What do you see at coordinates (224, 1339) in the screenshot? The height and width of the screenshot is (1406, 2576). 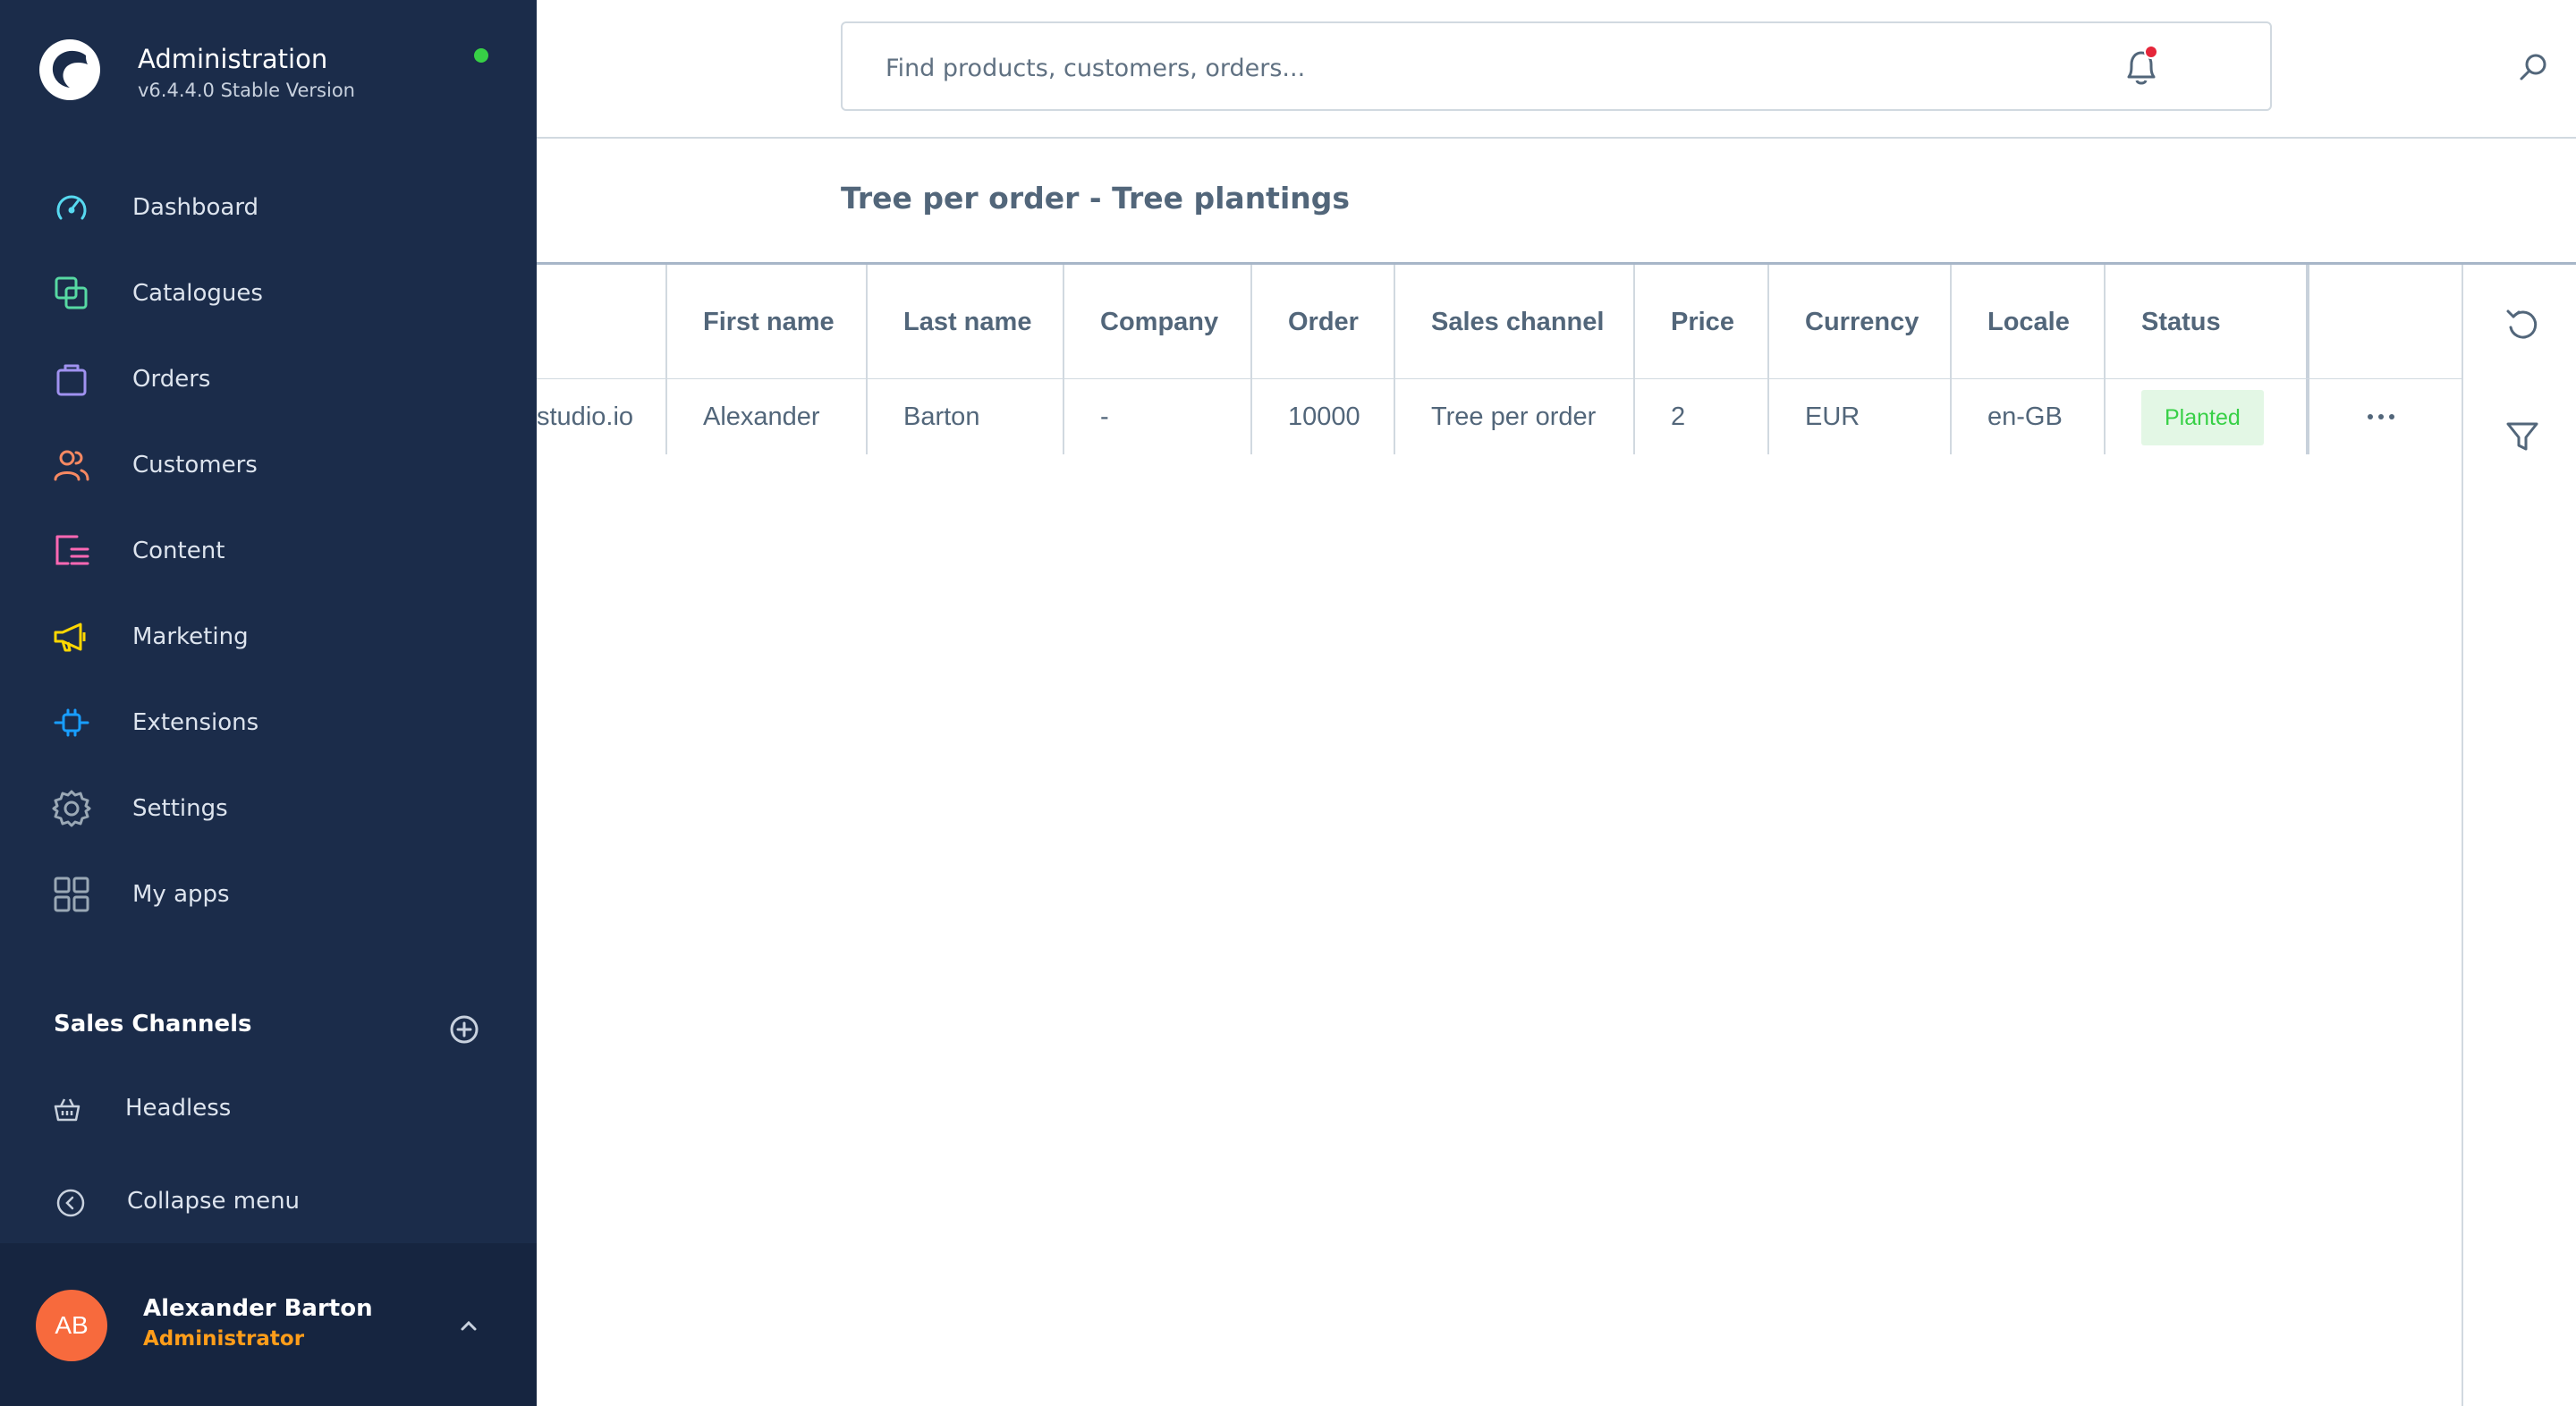 I see `user-role: Administrator` at bounding box center [224, 1339].